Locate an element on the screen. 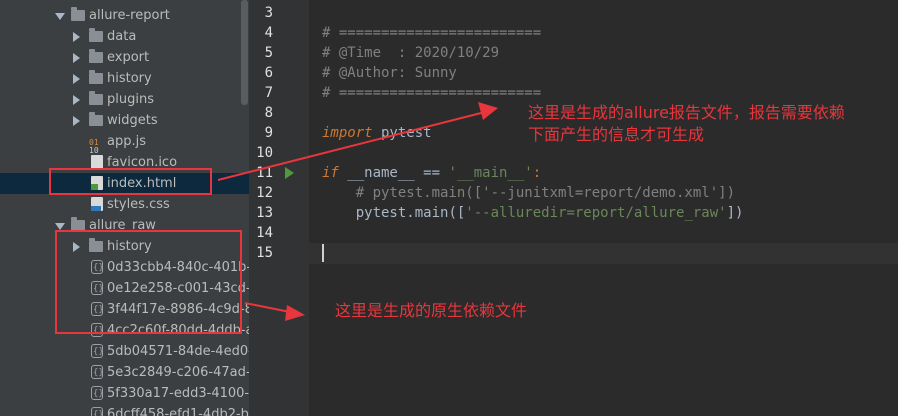  annotation-note-report: 这里是生成的allure报告文件，报告需要依赖 下面产生的信息才可生成 is located at coordinates (713, 124).